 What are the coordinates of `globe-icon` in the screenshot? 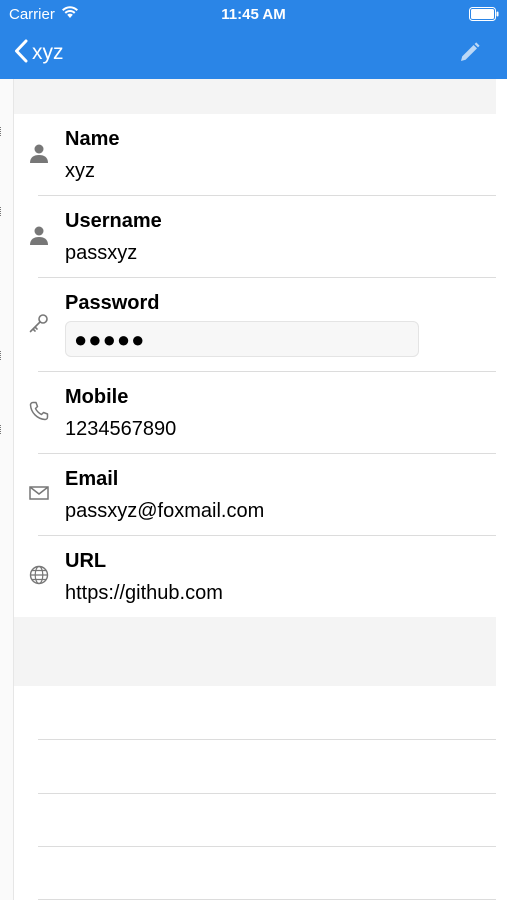 It's located at (39, 575).